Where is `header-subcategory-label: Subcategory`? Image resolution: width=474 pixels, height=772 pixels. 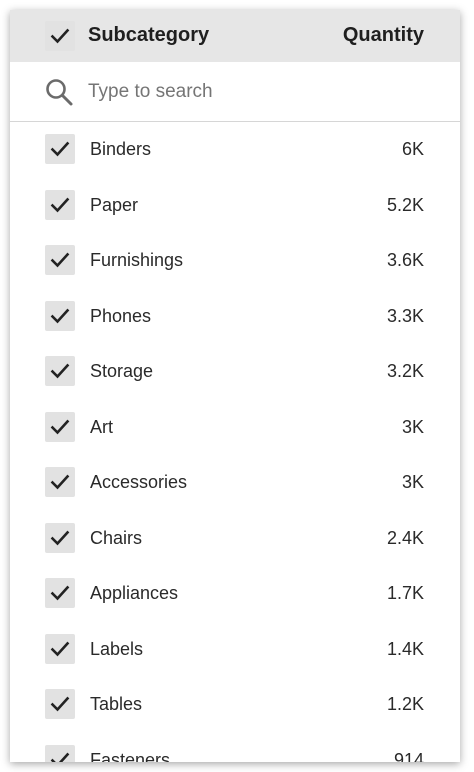
header-subcategory-label: Subcategory is located at coordinates (149, 35).